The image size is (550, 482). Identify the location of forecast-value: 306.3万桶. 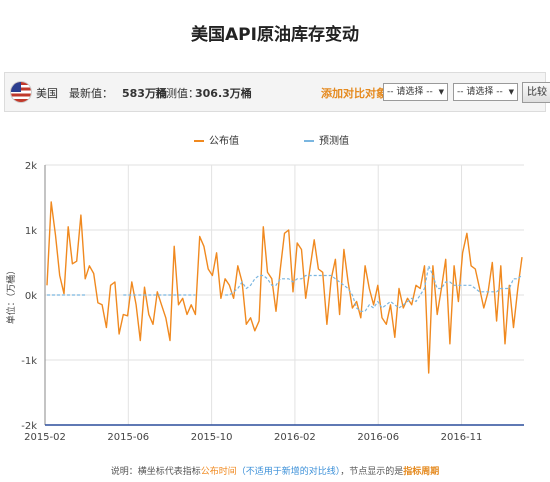
(223, 93).